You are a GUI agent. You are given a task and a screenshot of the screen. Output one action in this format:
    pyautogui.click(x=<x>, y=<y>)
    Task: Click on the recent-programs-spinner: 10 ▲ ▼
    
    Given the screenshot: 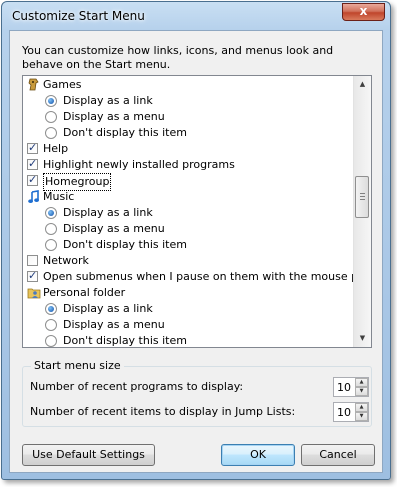 What is the action you would take?
    pyautogui.click(x=351, y=387)
    